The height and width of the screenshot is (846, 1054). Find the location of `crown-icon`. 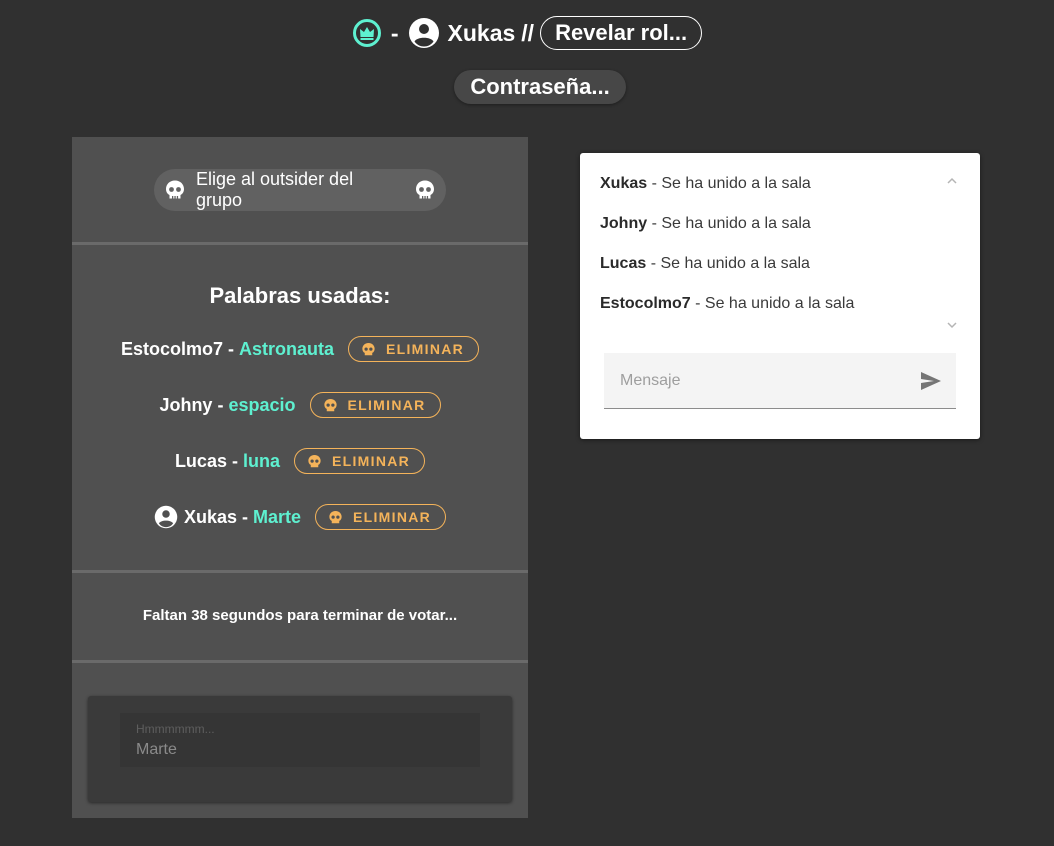

crown-icon is located at coordinates (366, 33).